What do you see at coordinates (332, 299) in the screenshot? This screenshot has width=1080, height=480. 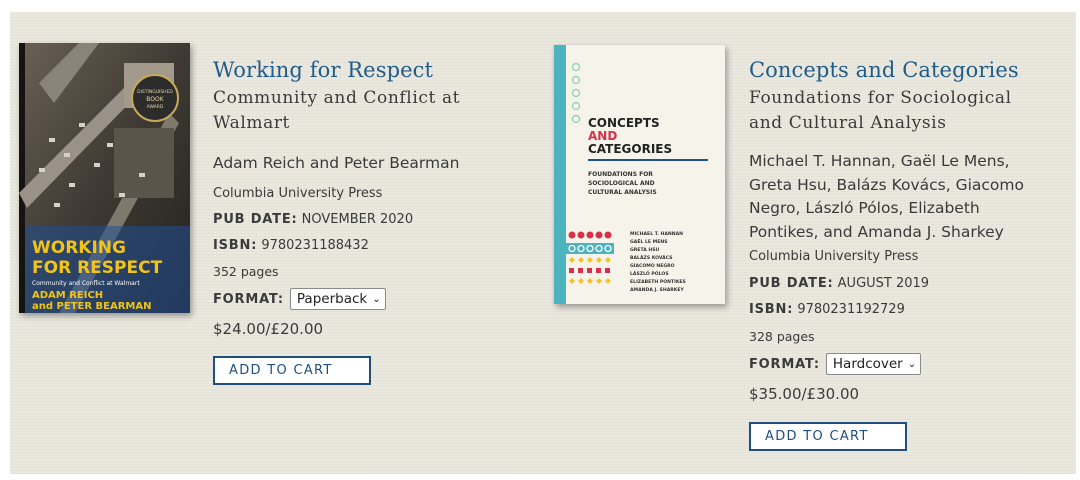 I see `format-selected-value: Paperback` at bounding box center [332, 299].